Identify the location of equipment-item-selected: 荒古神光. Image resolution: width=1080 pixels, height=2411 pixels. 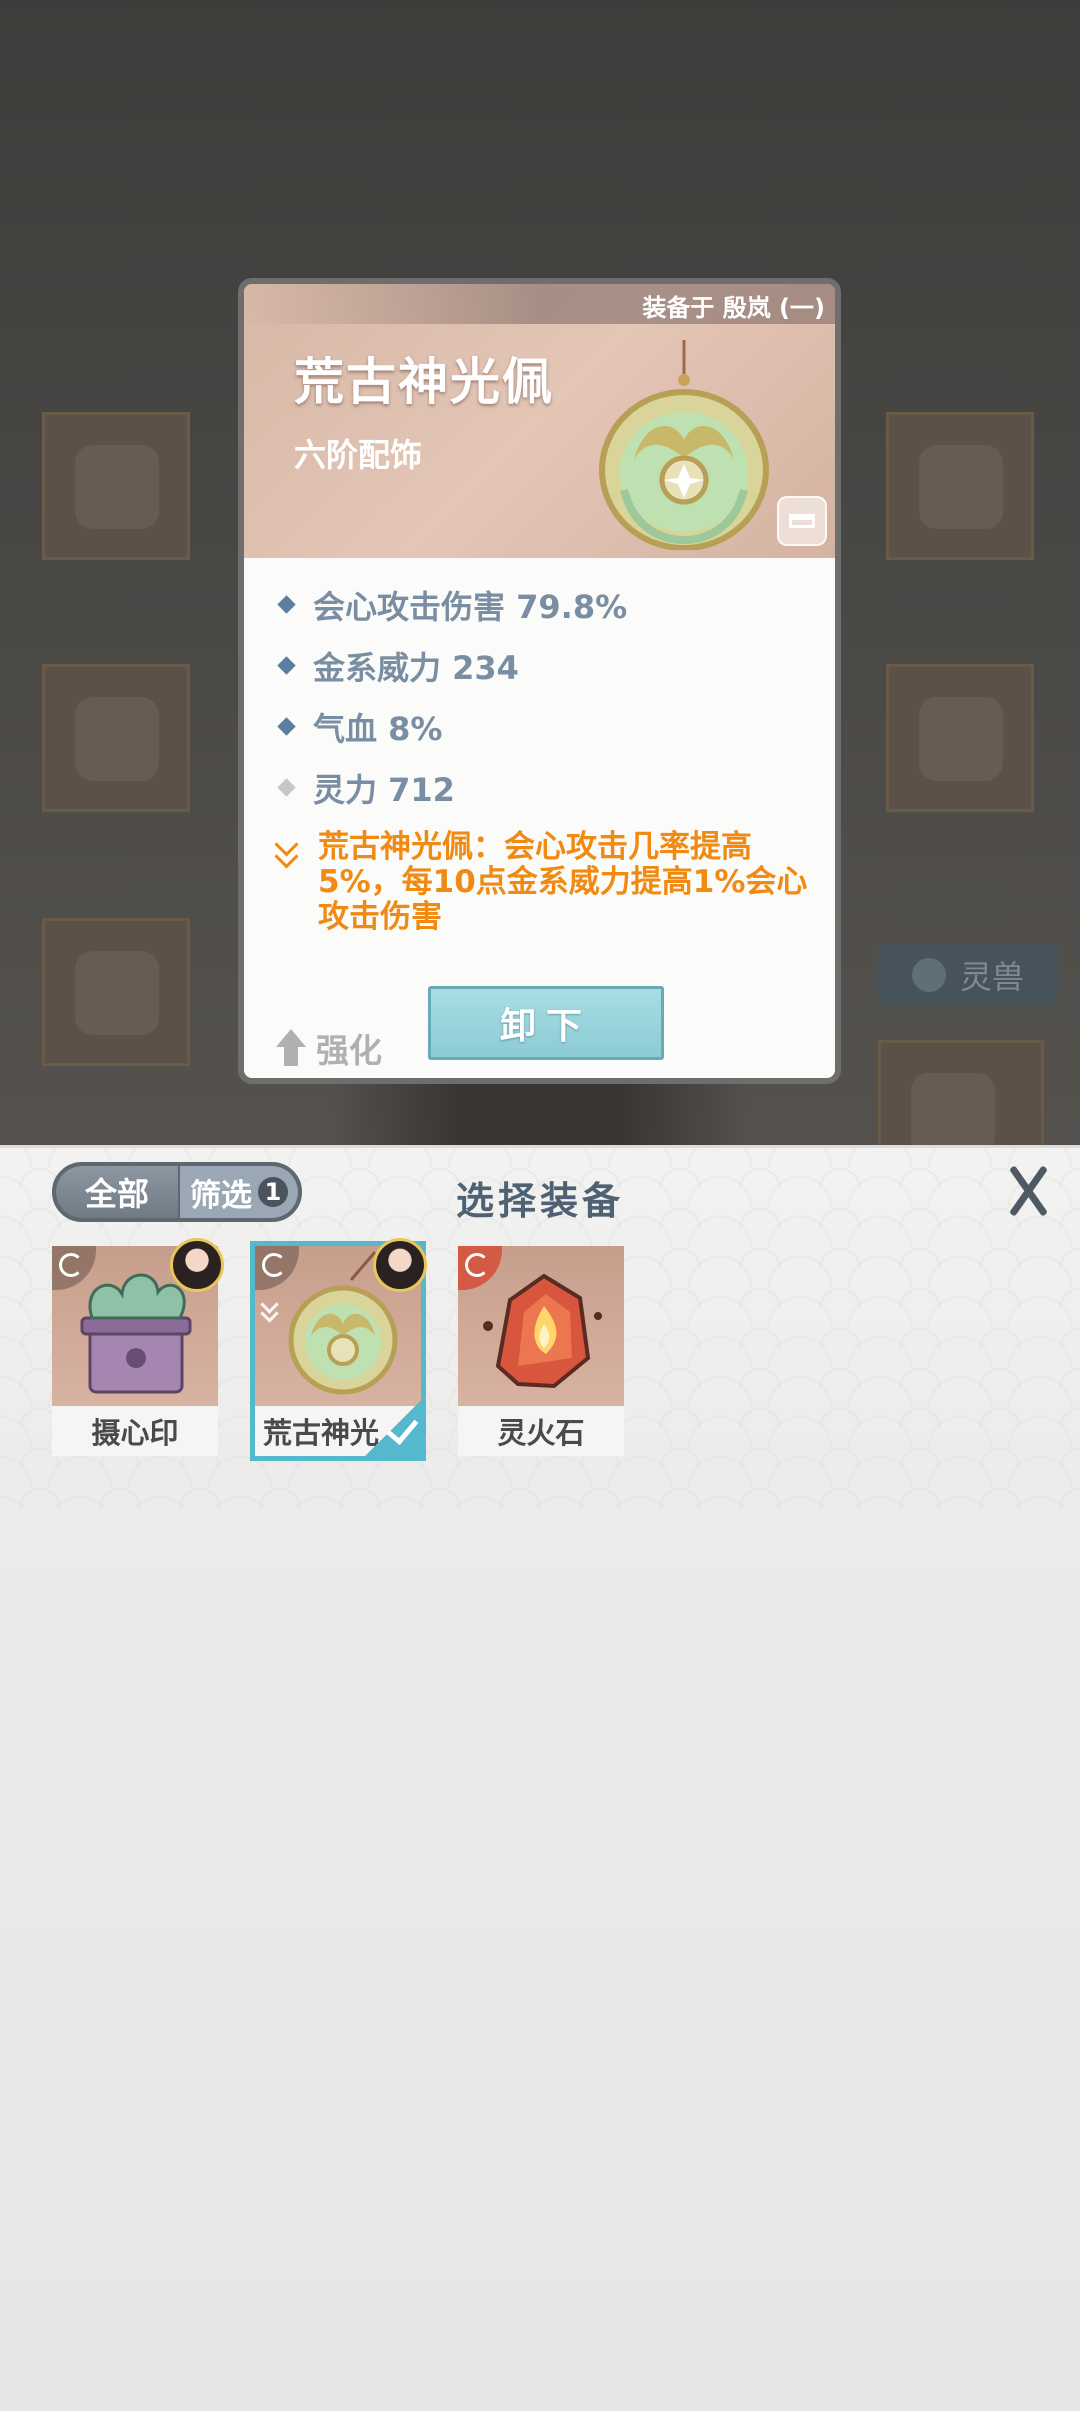
(338, 1349).